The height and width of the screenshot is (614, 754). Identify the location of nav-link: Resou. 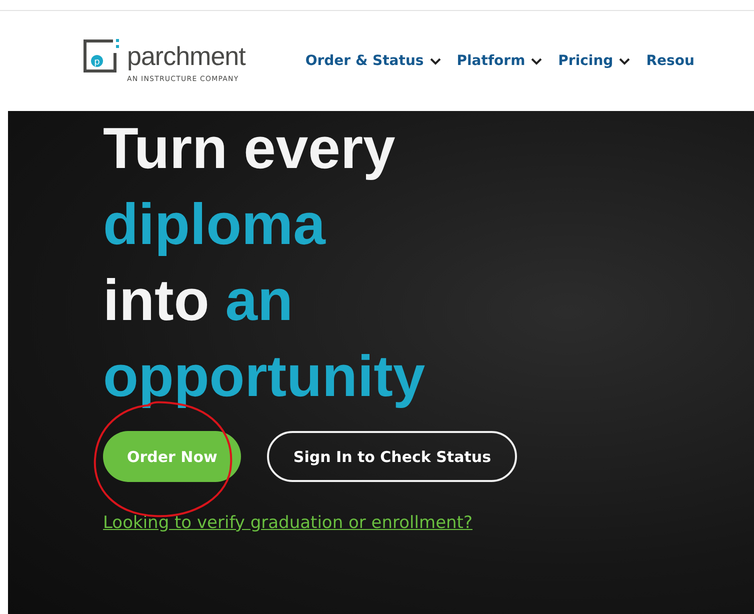
(670, 61).